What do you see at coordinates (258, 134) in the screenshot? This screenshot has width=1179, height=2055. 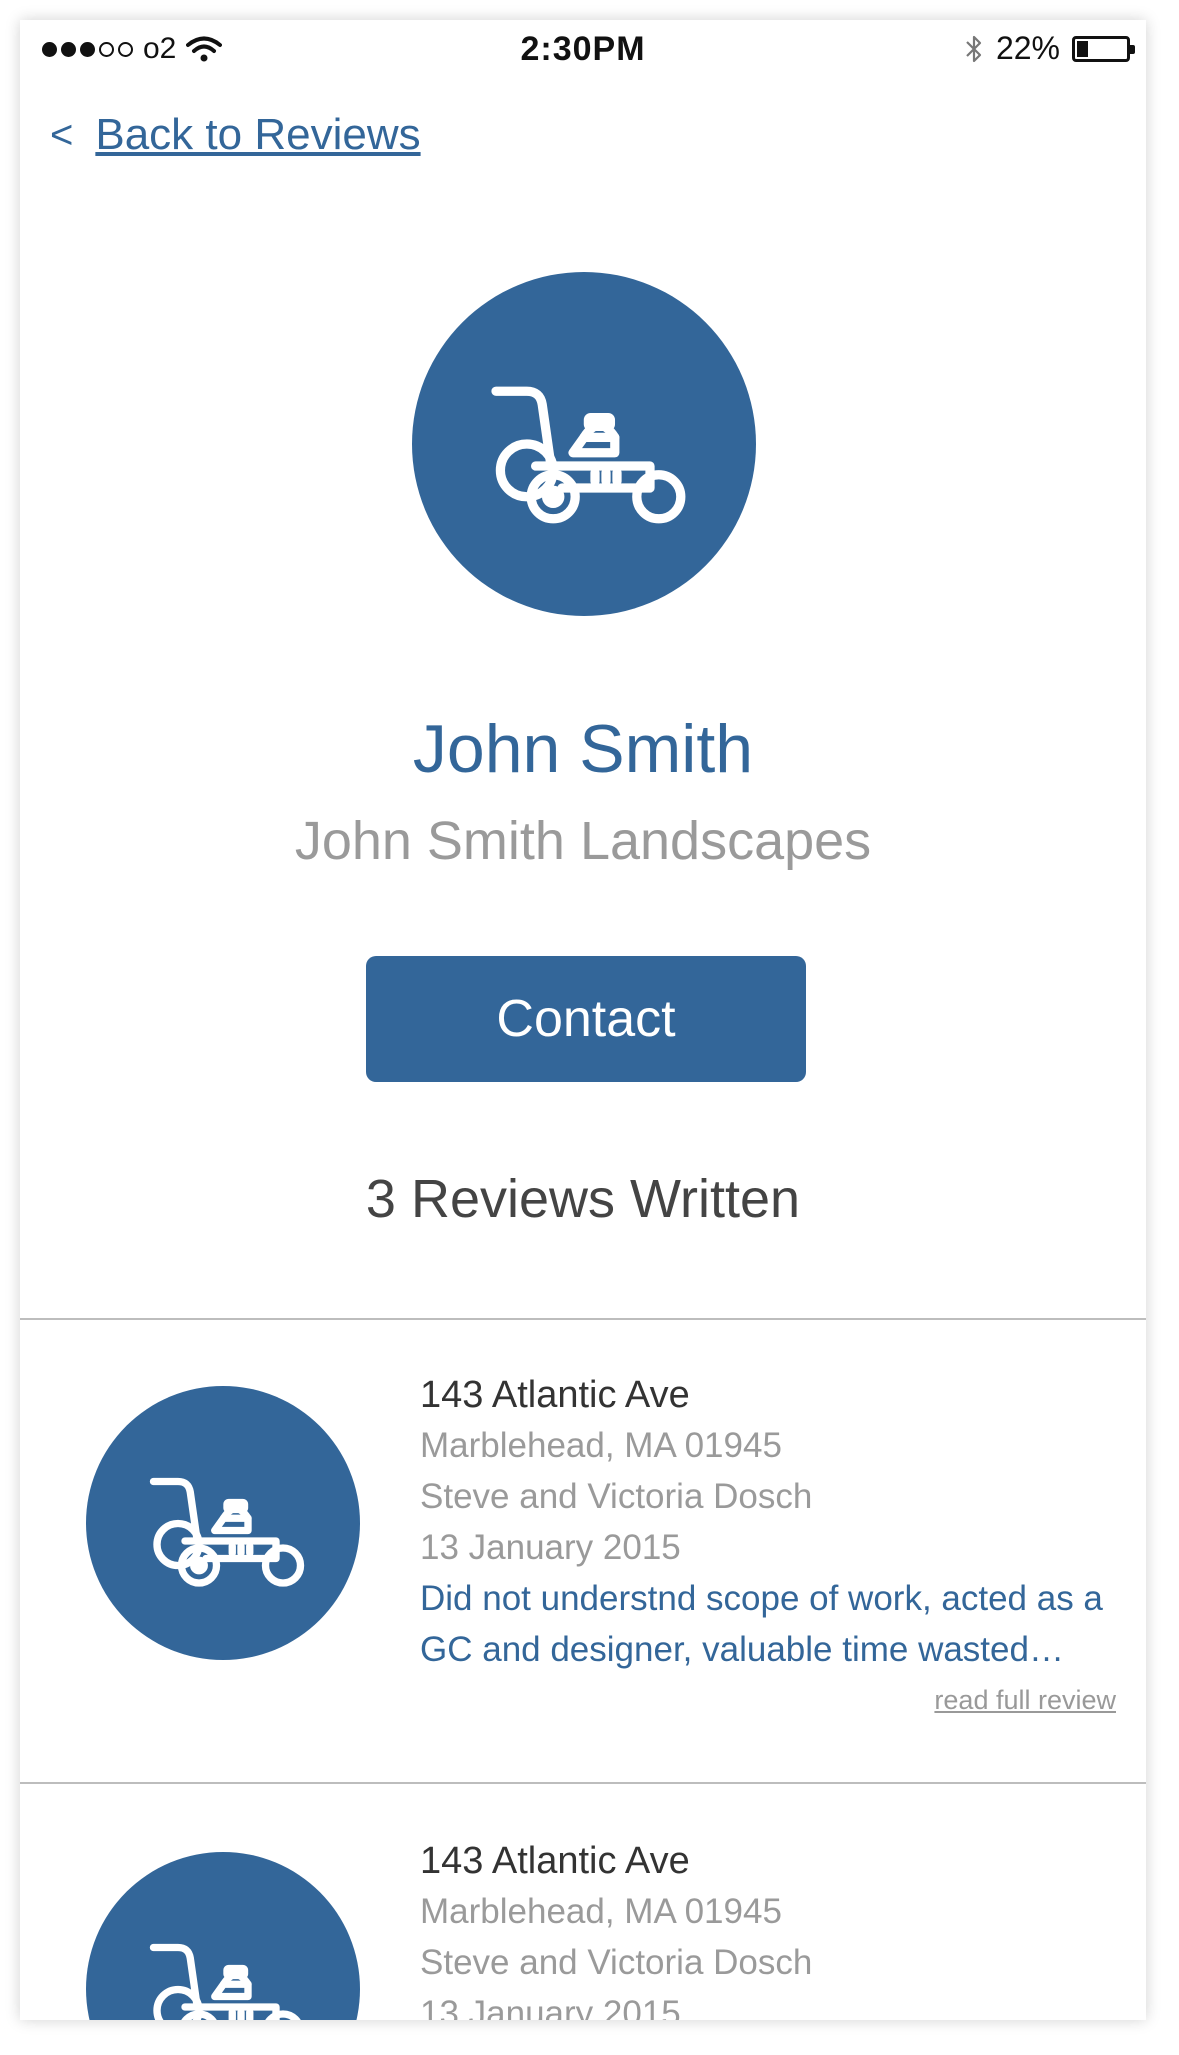 I see `back-link-label: Back to Reviews` at bounding box center [258, 134].